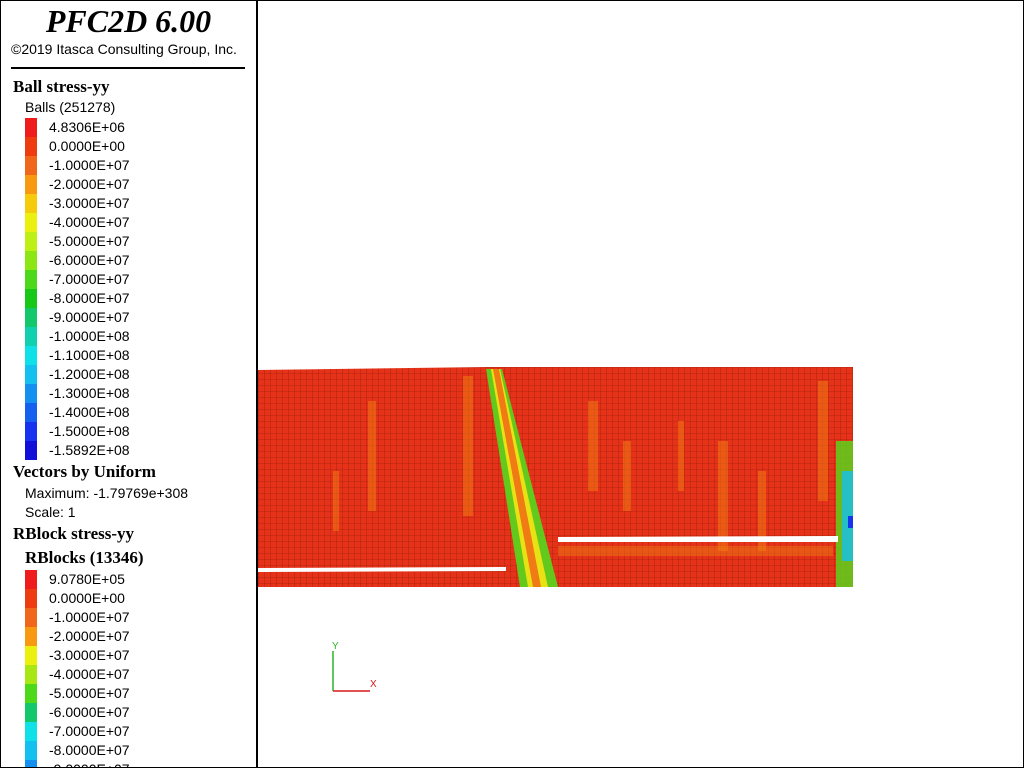 The width and height of the screenshot is (1024, 768). What do you see at coordinates (124, 49) in the screenshot?
I see `copyright-text: ©2019 Itasca Consulting Group, Inc.` at bounding box center [124, 49].